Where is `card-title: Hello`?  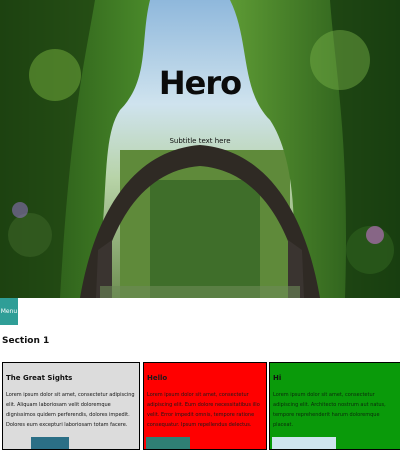
card-title: Hello is located at coordinates (157, 378).